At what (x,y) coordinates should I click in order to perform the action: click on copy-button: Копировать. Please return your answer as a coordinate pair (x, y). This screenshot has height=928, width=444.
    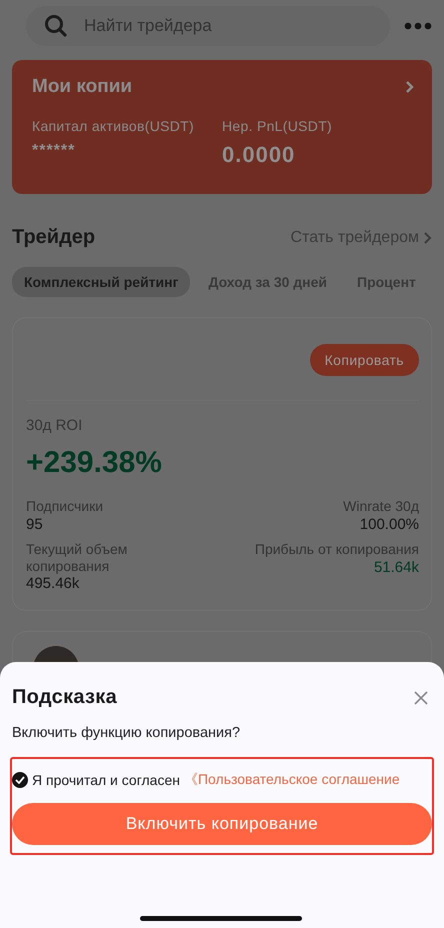
    Looking at the image, I should click on (364, 360).